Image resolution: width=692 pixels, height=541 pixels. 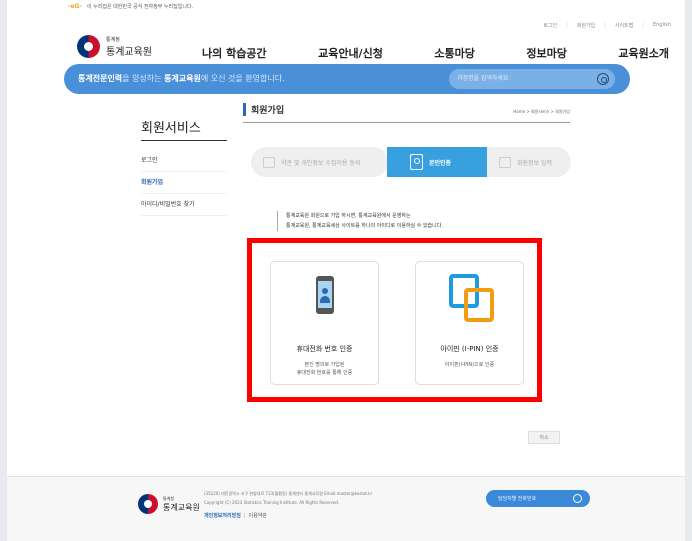 I want to click on notice-line: 통계교육원, 통계교육세상 사이트를 하나의 아이디로 이용하실 수 있습니다., so click(x=364, y=226).